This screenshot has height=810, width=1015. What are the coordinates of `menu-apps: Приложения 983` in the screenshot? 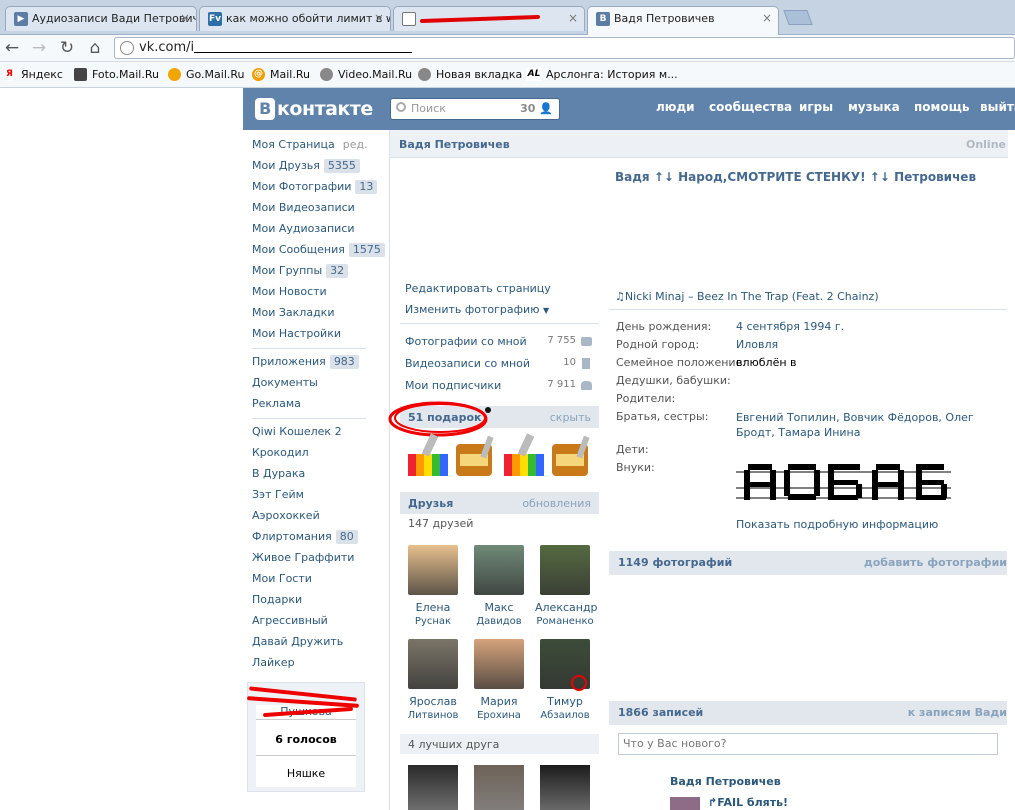 It's located at (305, 362).